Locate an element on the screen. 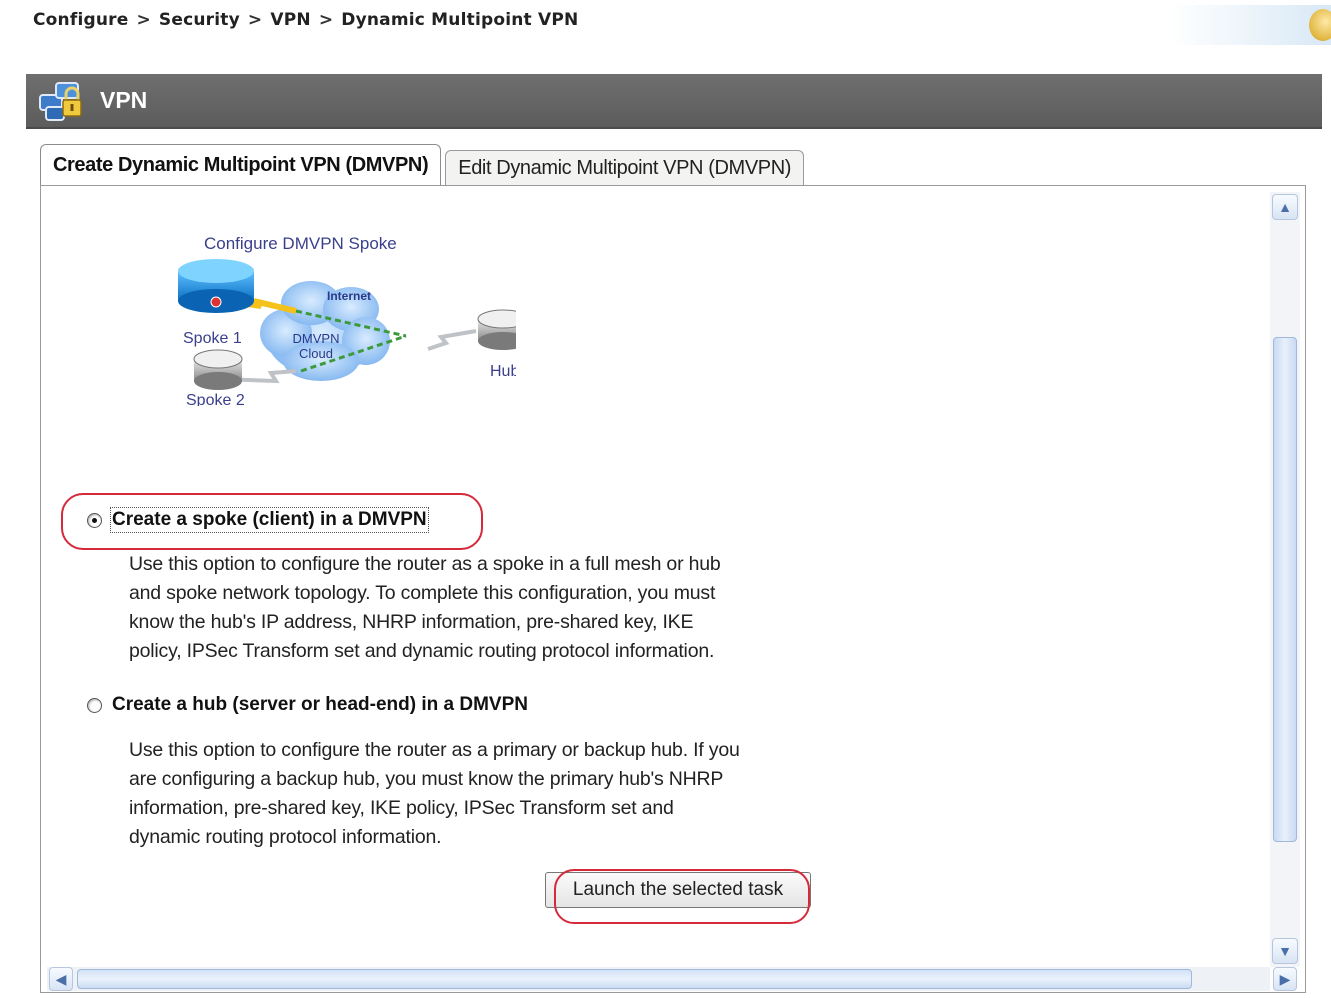 This screenshot has width=1331, height=998. vertical-scrollbar: ▲ ▼ is located at coordinates (1285, 579).